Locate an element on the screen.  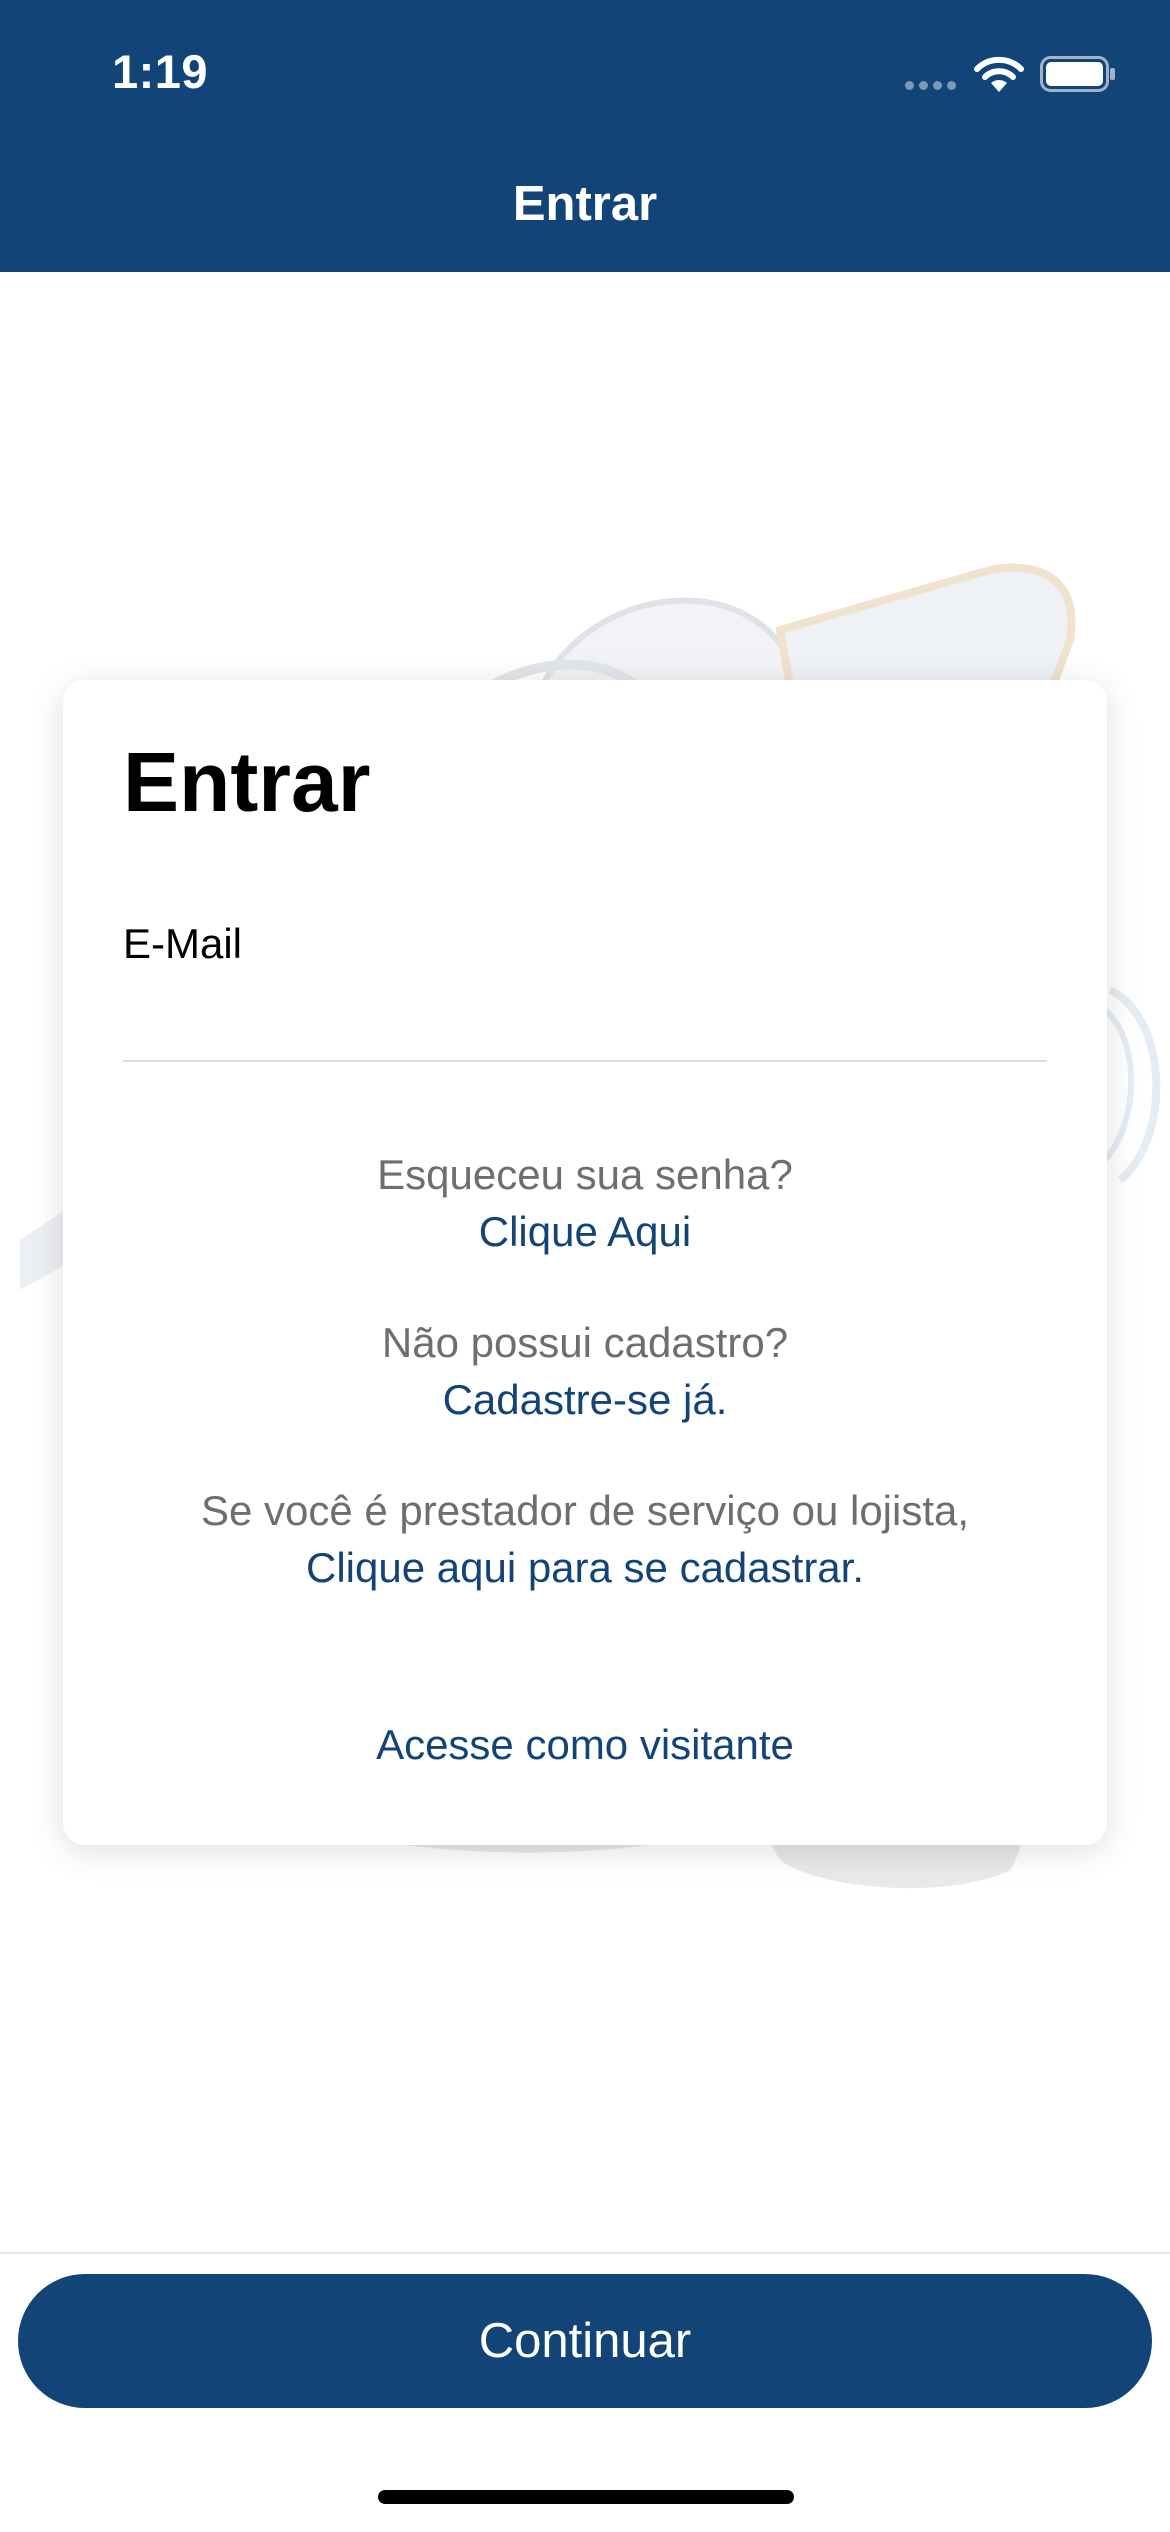
page-title: Entrar is located at coordinates (585, 204).